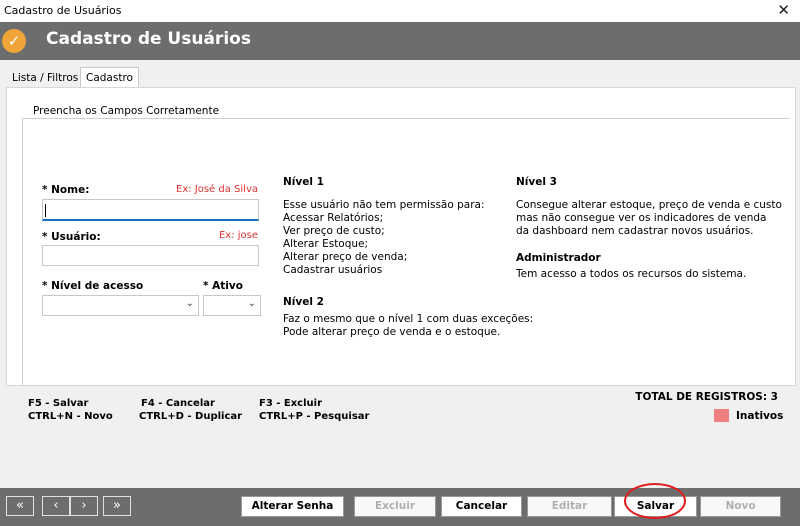  Describe the element at coordinates (536, 182) in the screenshot. I see `nivel3-title: Nível 3` at that location.